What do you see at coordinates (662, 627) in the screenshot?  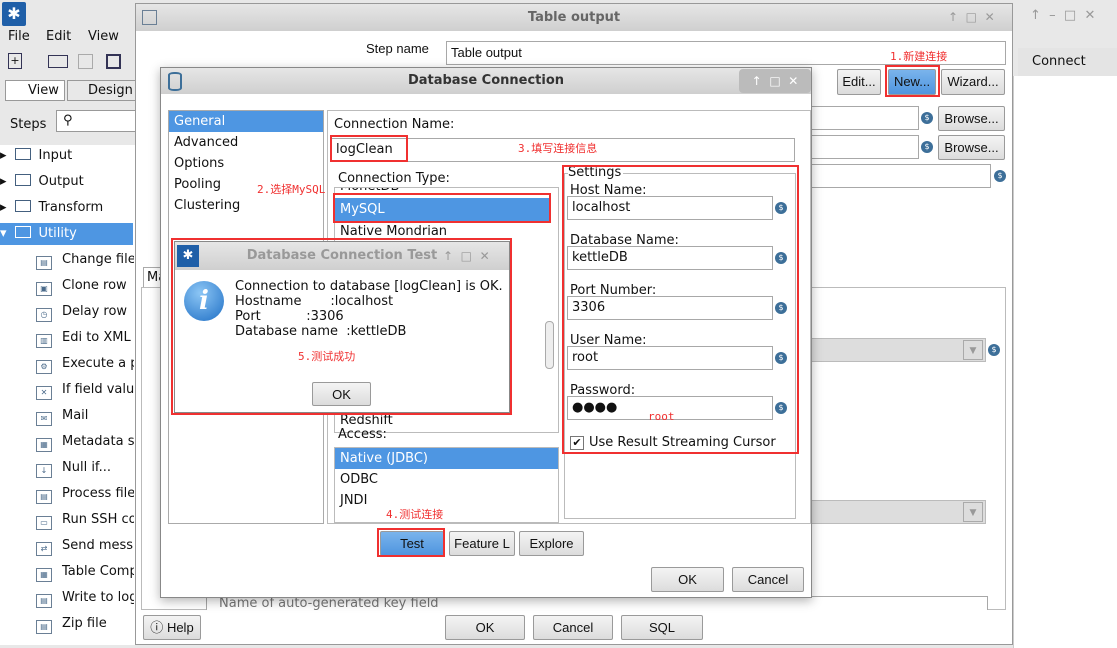 I see `sql-button: SQL` at bounding box center [662, 627].